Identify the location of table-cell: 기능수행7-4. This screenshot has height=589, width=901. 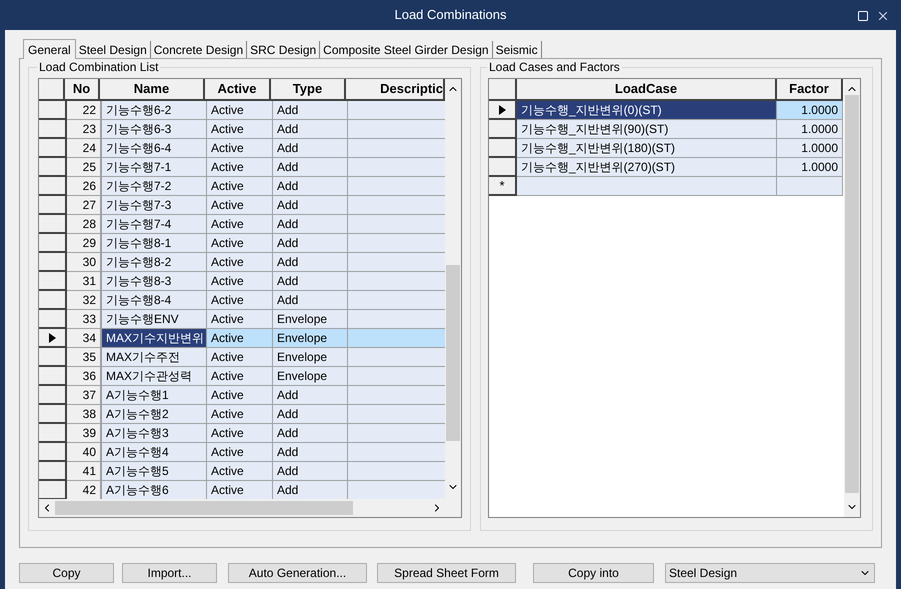
(154, 224).